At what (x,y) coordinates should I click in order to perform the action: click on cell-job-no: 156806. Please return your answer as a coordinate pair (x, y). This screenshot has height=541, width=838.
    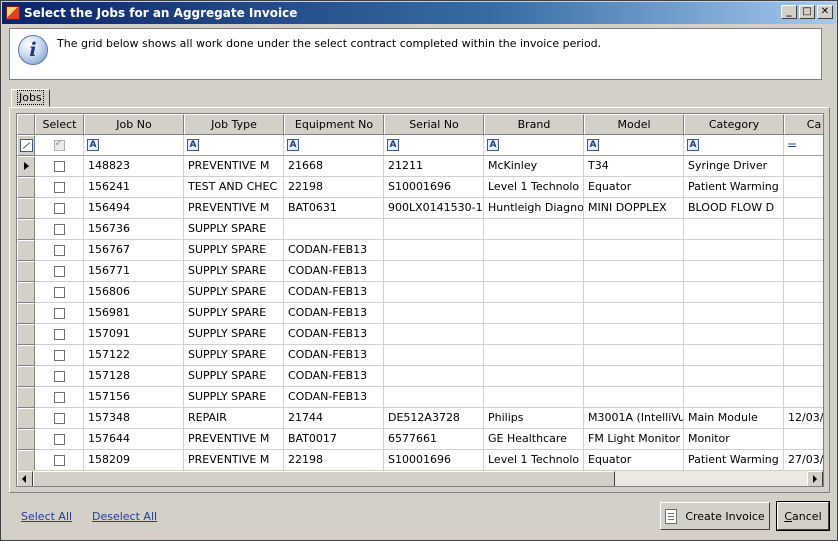
    Looking at the image, I should click on (134, 292).